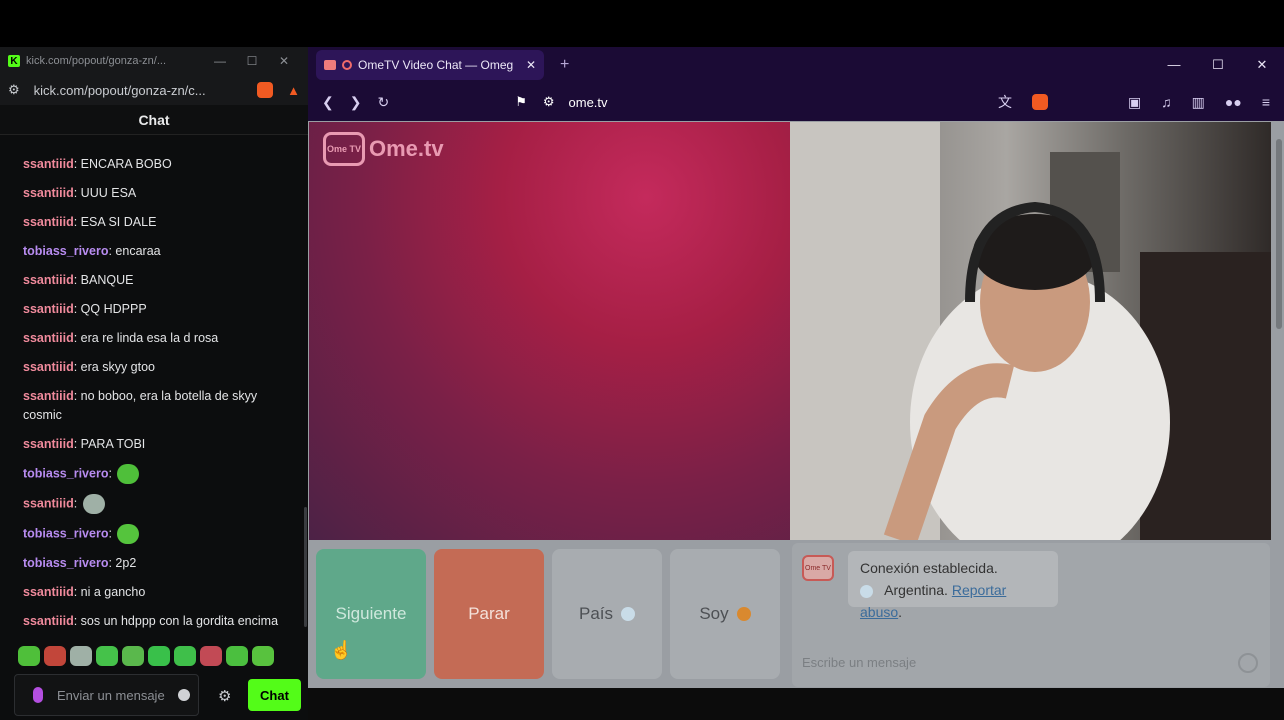 Image resolution: width=1284 pixels, height=720 pixels. What do you see at coordinates (118, 367) in the screenshot?
I see `chat-text: era skyy gtoo` at bounding box center [118, 367].